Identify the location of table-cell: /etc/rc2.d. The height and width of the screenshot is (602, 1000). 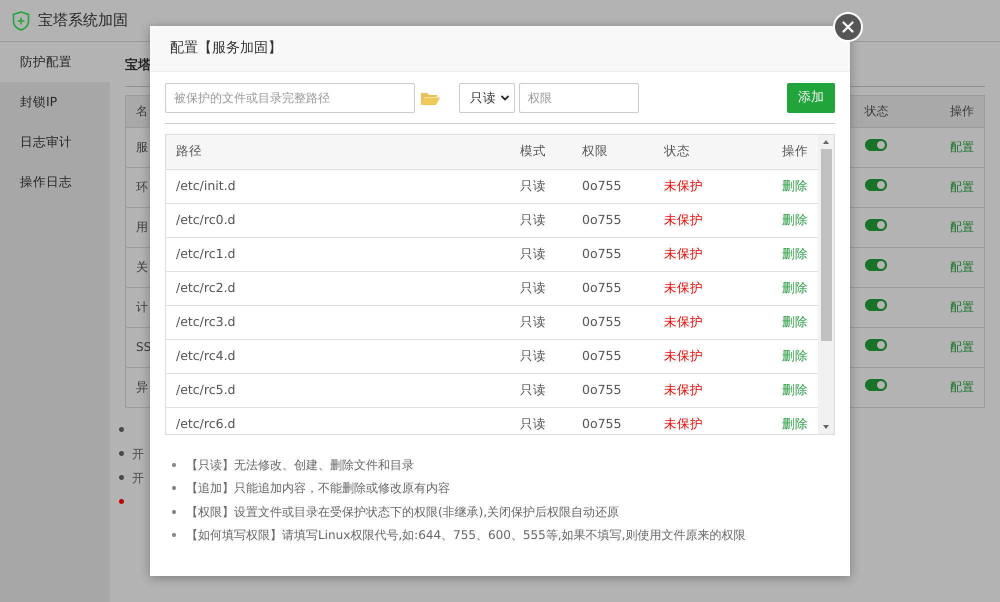
(338, 288).